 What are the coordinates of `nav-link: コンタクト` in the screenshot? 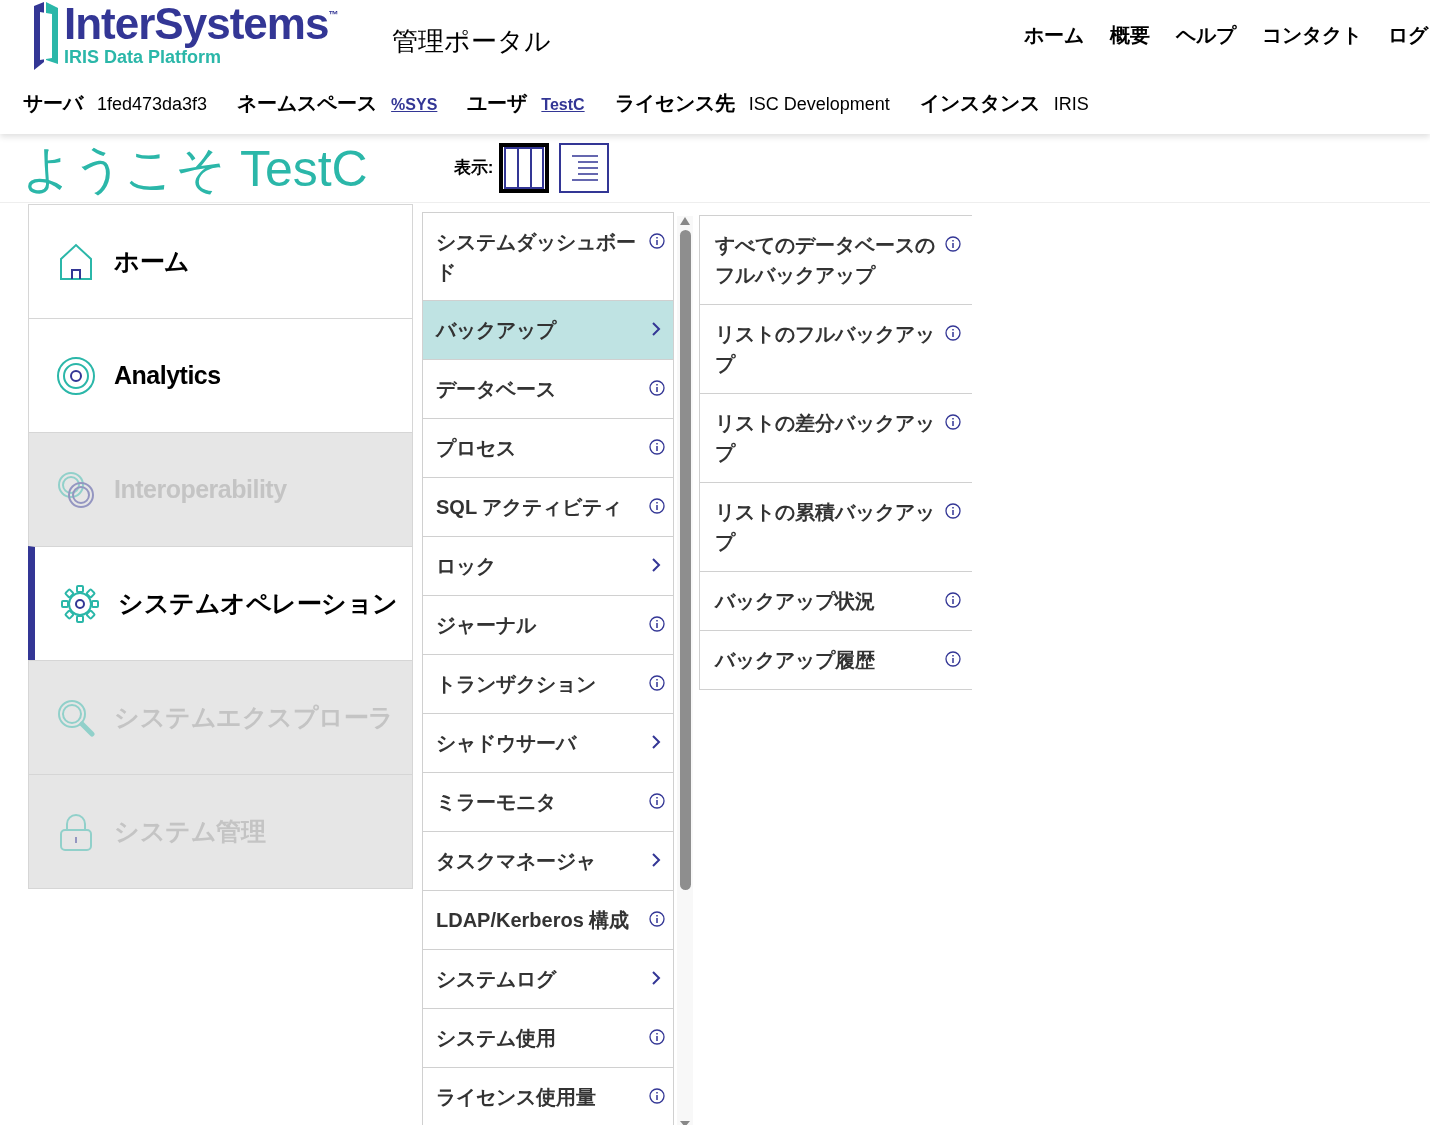 It's located at (1312, 35).